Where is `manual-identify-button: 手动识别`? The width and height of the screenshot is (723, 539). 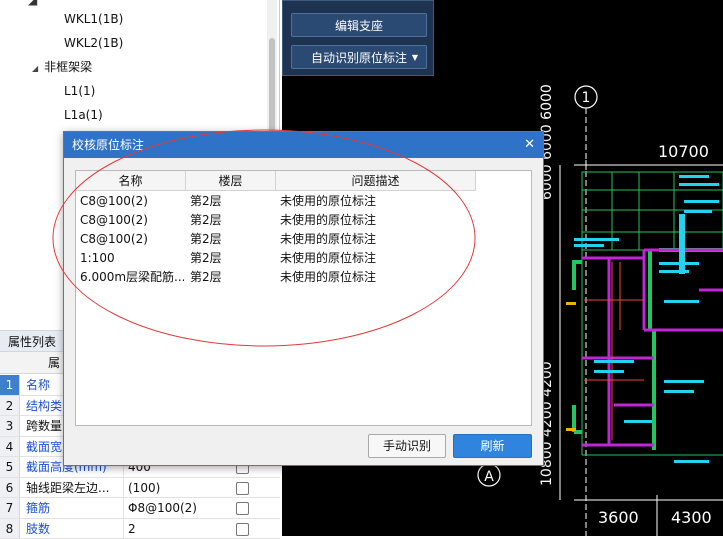 manual-identify-button: 手动识别 is located at coordinates (407, 446).